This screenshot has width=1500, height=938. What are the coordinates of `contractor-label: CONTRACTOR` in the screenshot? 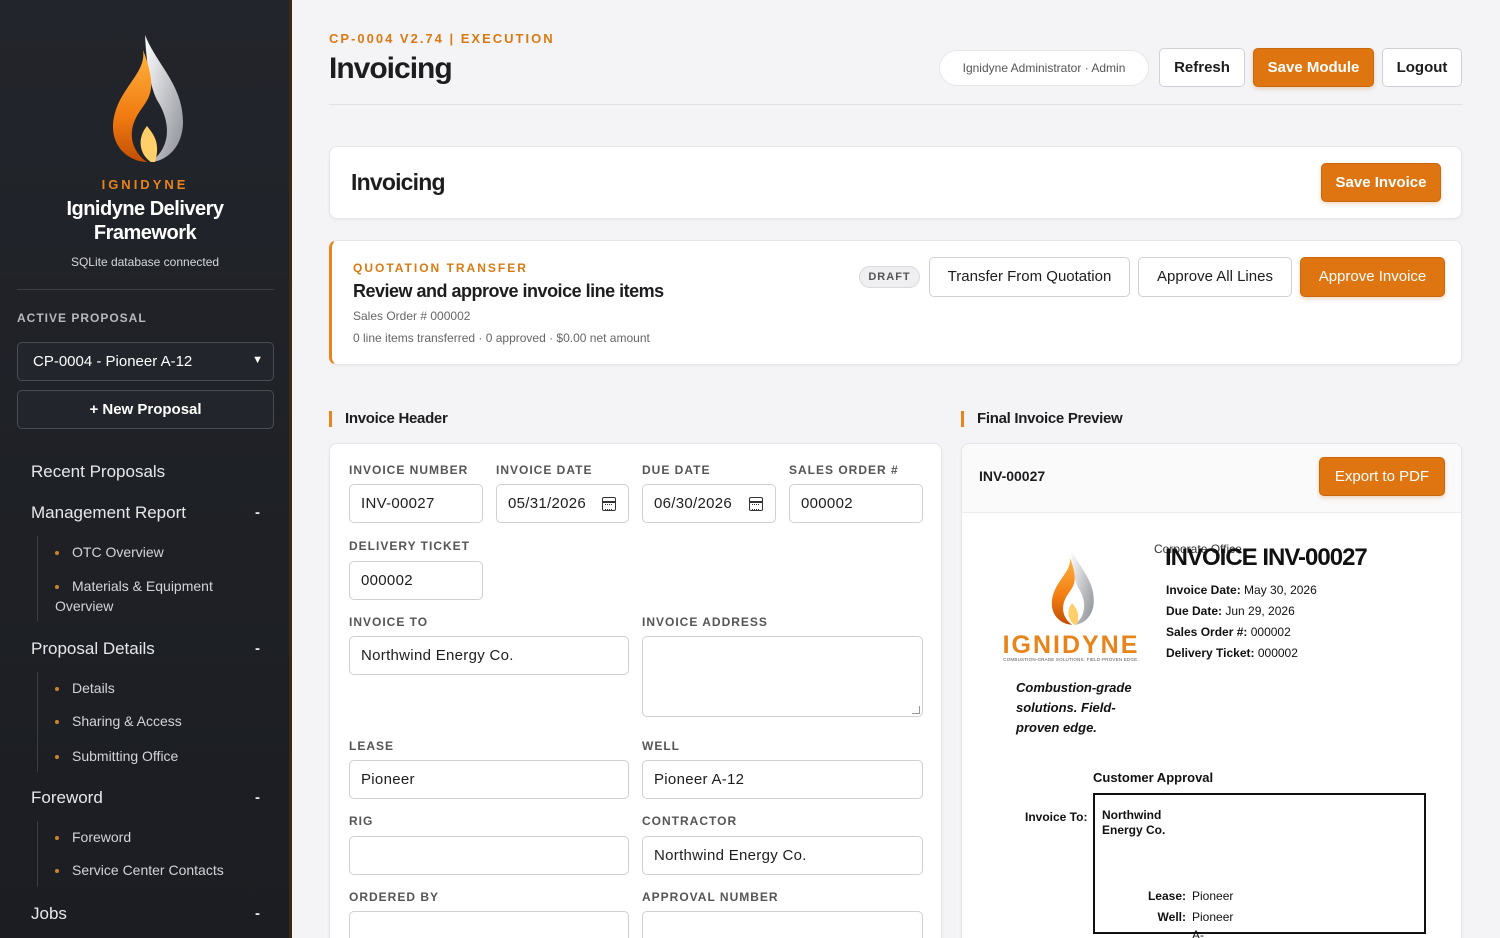 It's located at (690, 821).